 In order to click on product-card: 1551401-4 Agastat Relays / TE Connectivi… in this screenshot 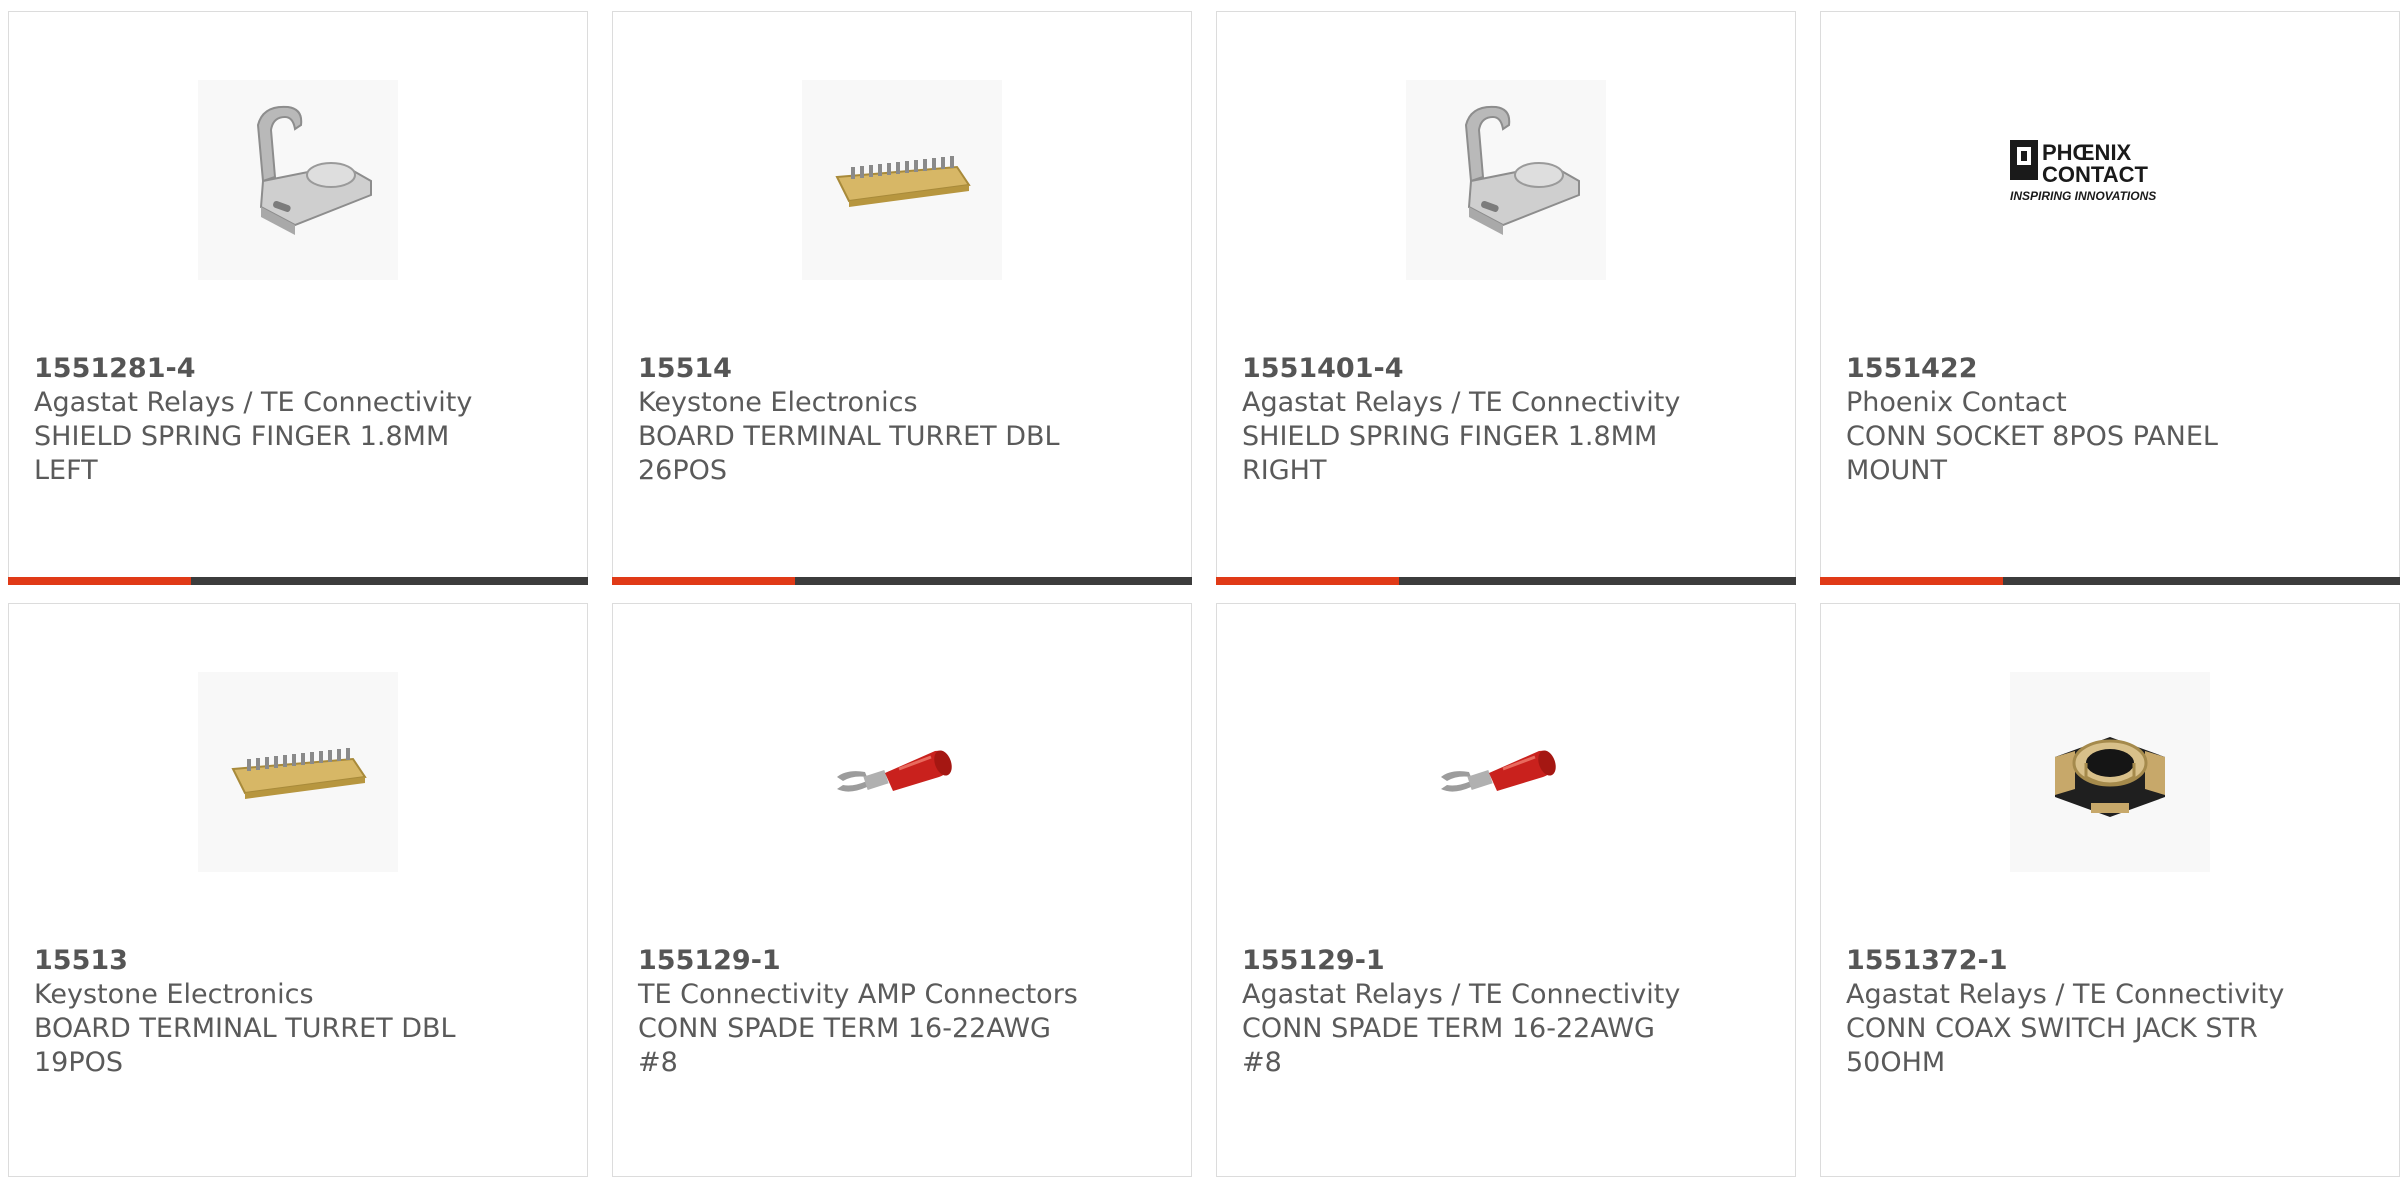, I will do `click(1506, 298)`.